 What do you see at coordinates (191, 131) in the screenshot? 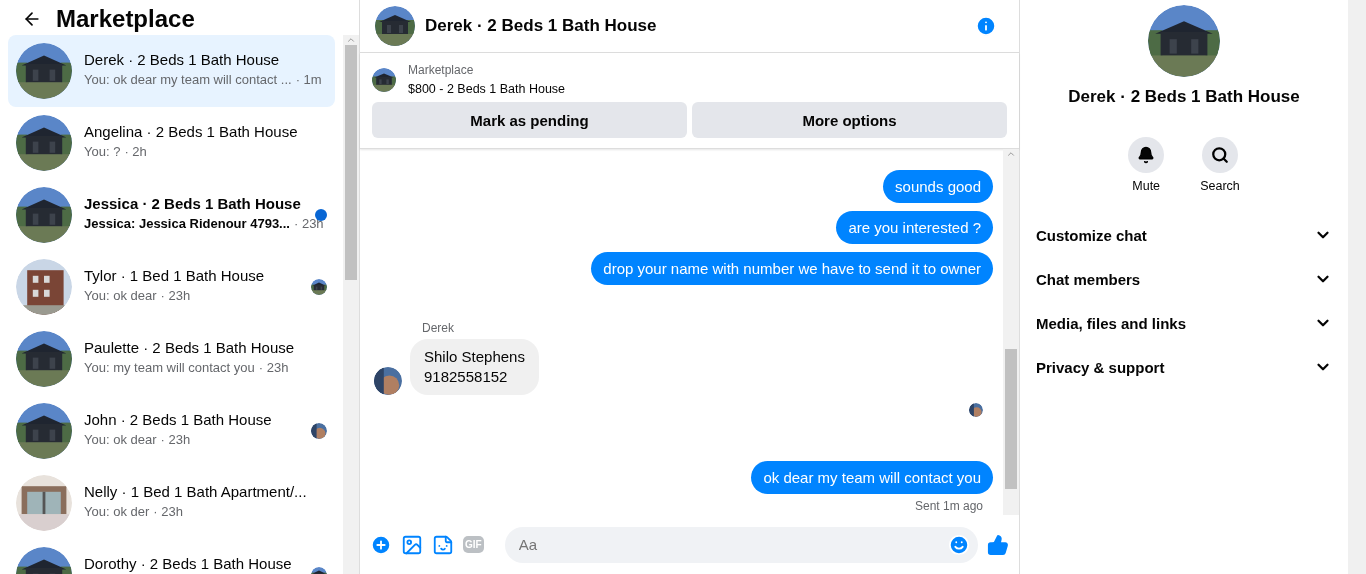
I see `conversation-name: Angelina · 2 Beds 1 Bath House` at bounding box center [191, 131].